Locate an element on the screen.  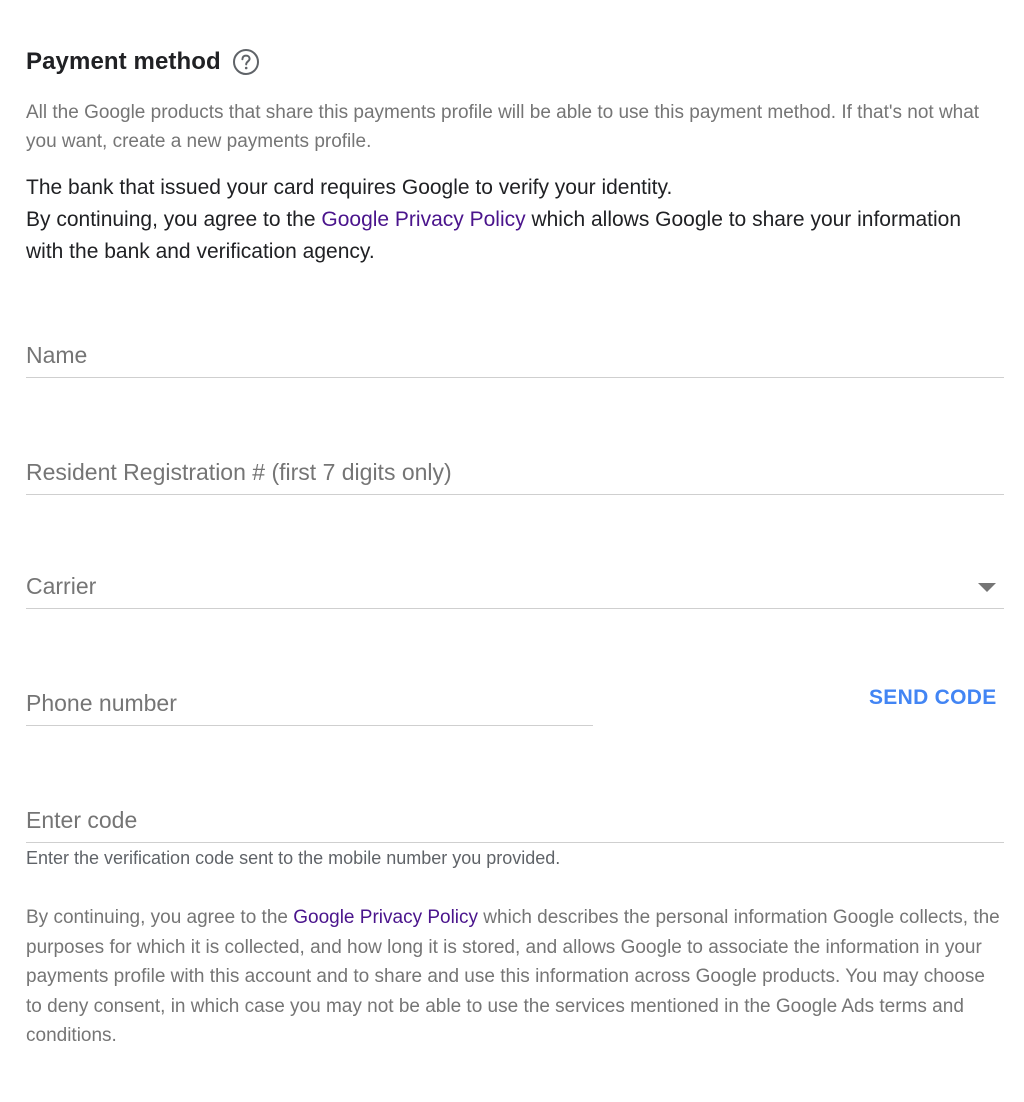
resident-registration-input is located at coordinates (515, 472).